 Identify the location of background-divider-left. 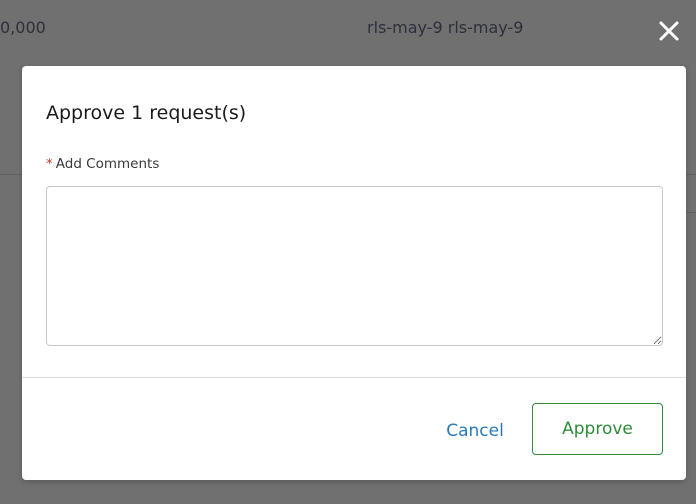
(11, 174).